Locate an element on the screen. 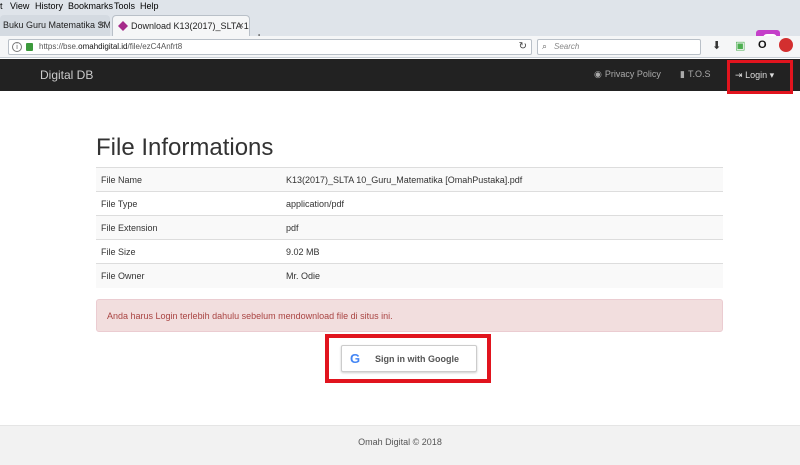  table-row: File Extension pdf is located at coordinates (409, 227).